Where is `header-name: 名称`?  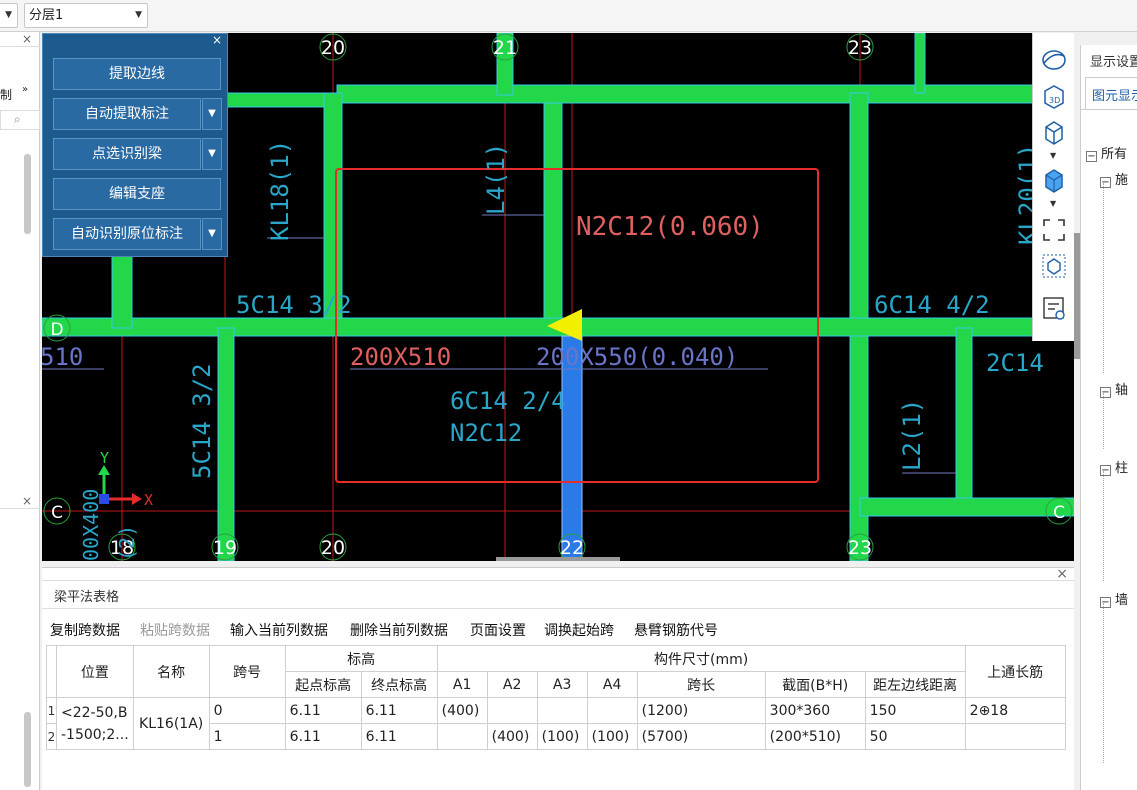
header-name: 名称 is located at coordinates (171, 671).